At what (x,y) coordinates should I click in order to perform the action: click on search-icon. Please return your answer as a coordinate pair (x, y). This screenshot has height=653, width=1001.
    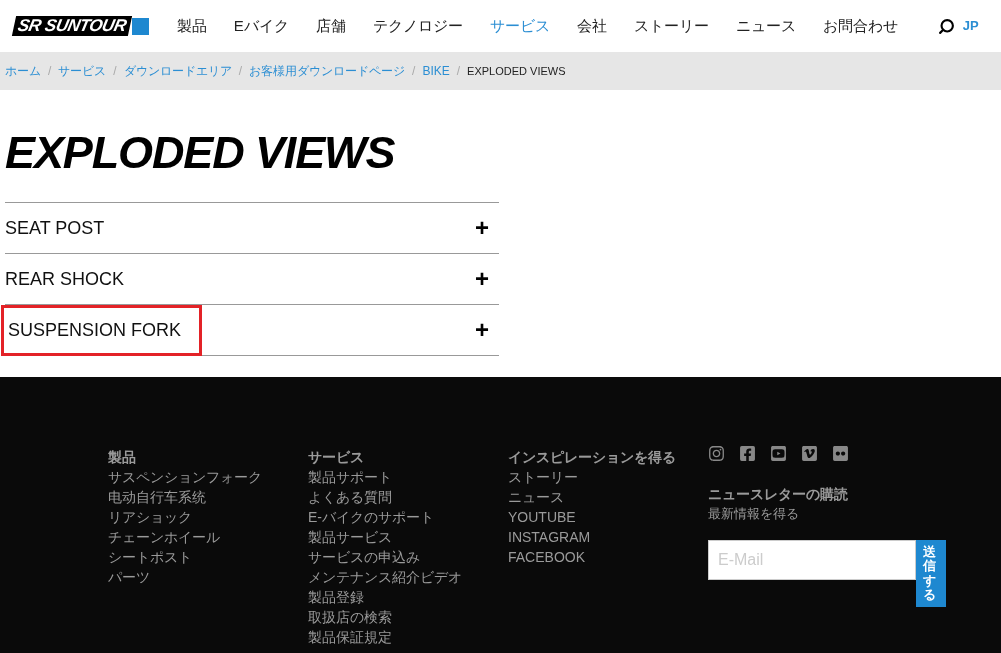
    Looking at the image, I should click on (946, 26).